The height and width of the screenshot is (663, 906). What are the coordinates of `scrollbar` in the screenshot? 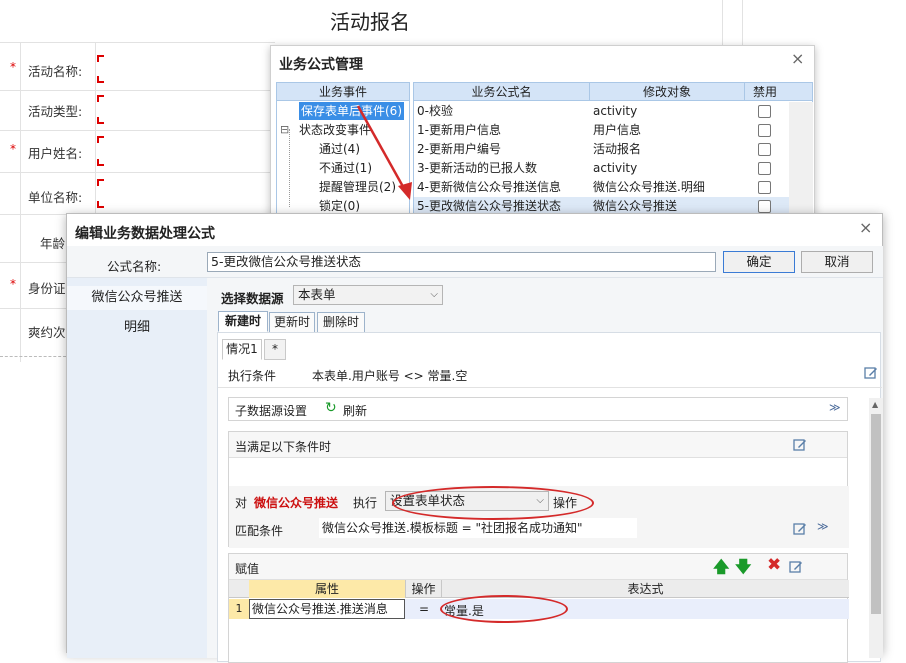 It's located at (801, 162).